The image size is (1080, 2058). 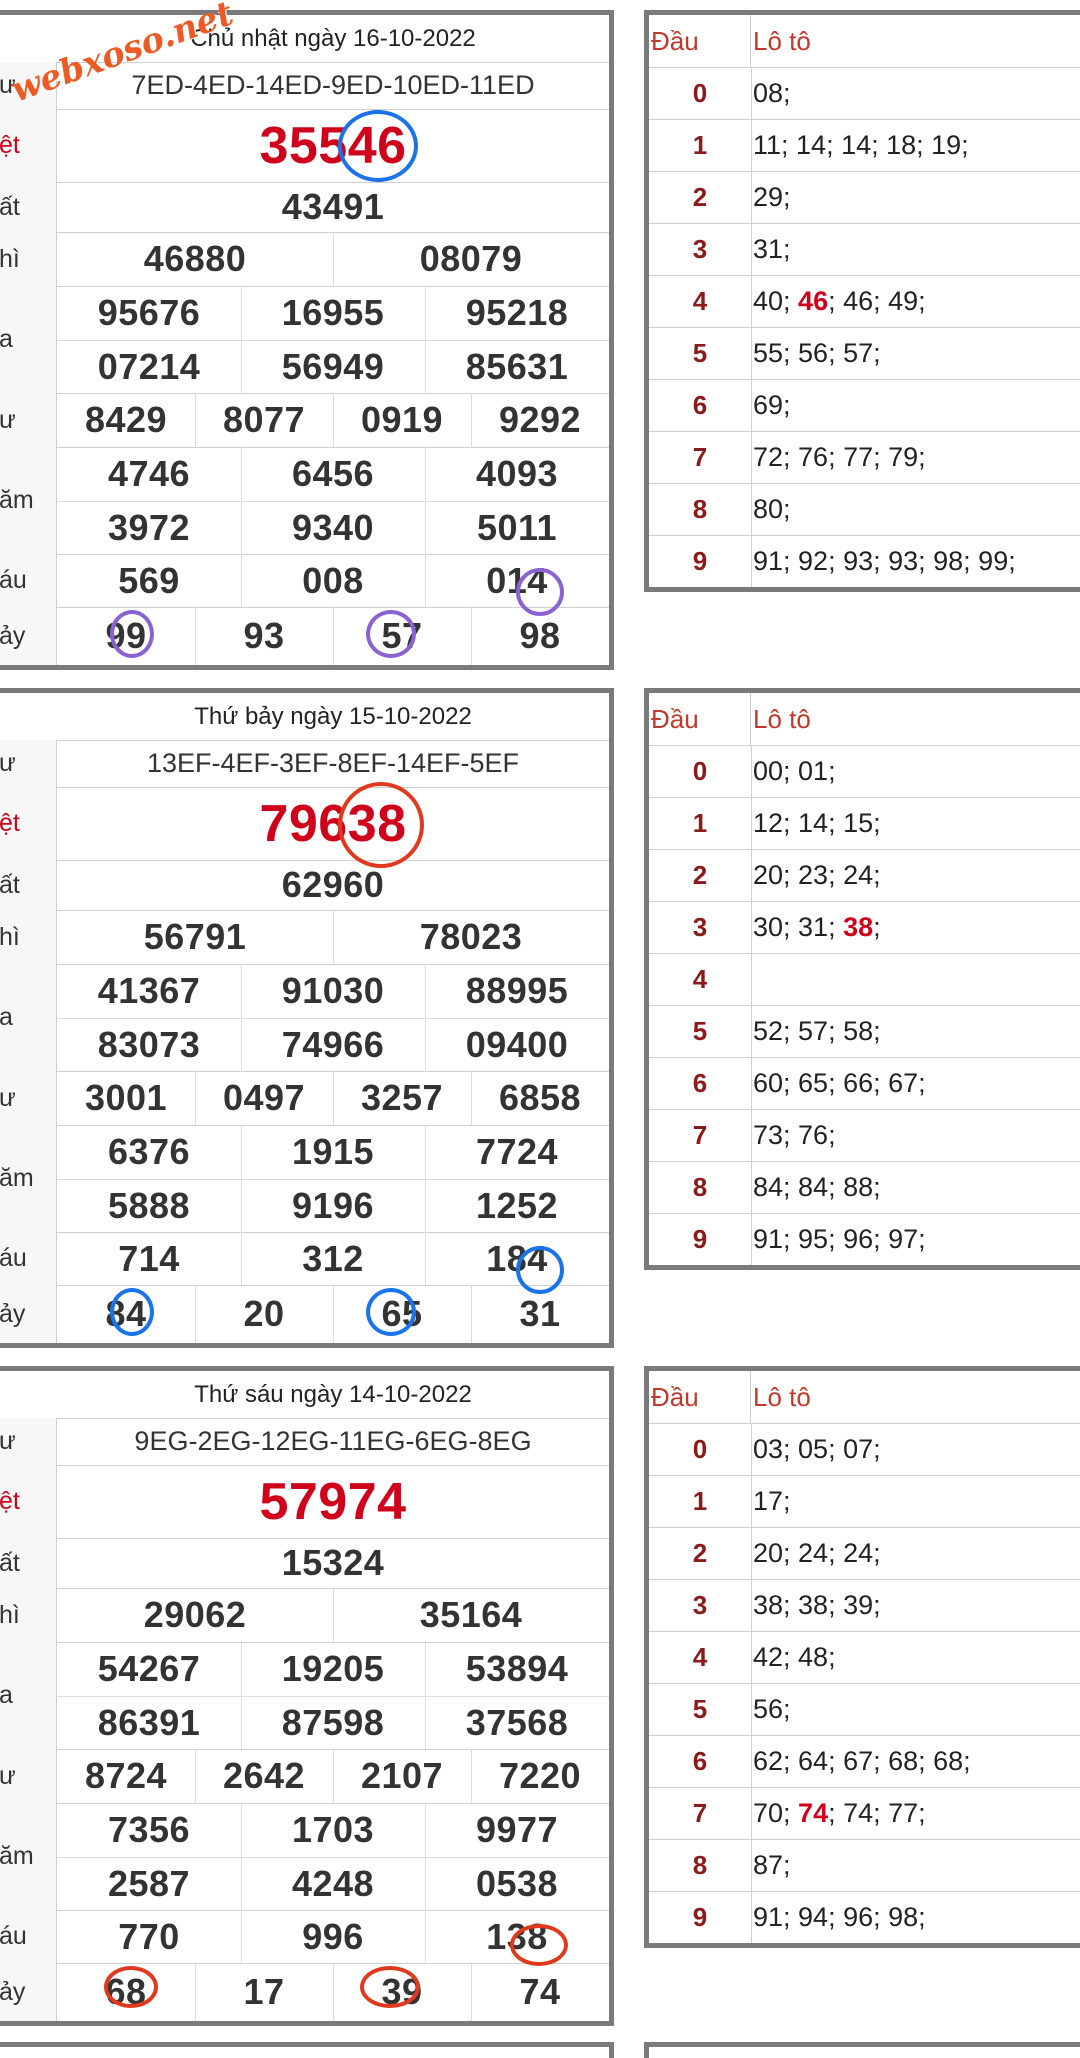 What do you see at coordinates (864, 1866) in the screenshot?
I see `loto-row: 8 87;` at bounding box center [864, 1866].